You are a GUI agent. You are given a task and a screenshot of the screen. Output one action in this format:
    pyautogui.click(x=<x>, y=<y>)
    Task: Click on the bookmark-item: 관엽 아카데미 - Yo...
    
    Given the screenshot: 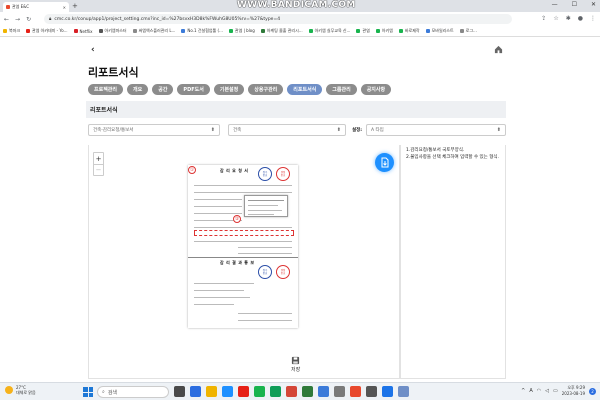 What is the action you would take?
    pyautogui.click(x=47, y=31)
    